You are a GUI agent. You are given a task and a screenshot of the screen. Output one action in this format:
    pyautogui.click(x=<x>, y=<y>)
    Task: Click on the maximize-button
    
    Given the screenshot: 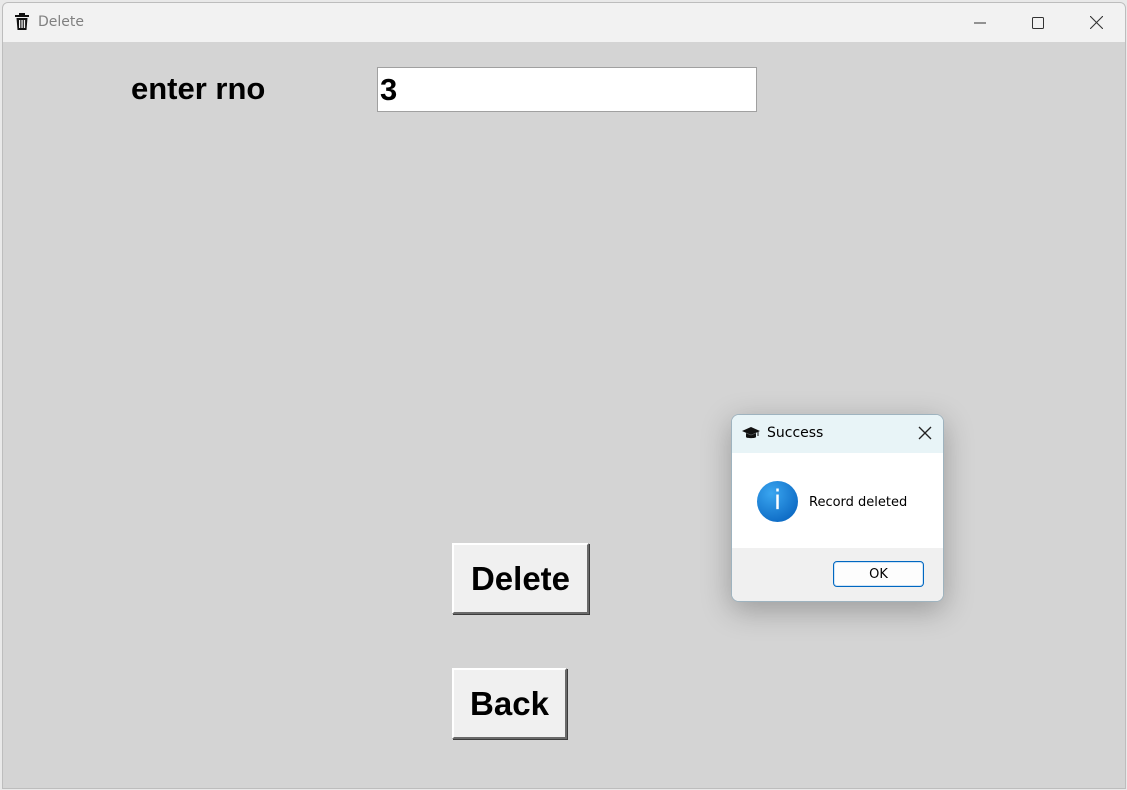 What is the action you would take?
    pyautogui.click(x=1038, y=22)
    